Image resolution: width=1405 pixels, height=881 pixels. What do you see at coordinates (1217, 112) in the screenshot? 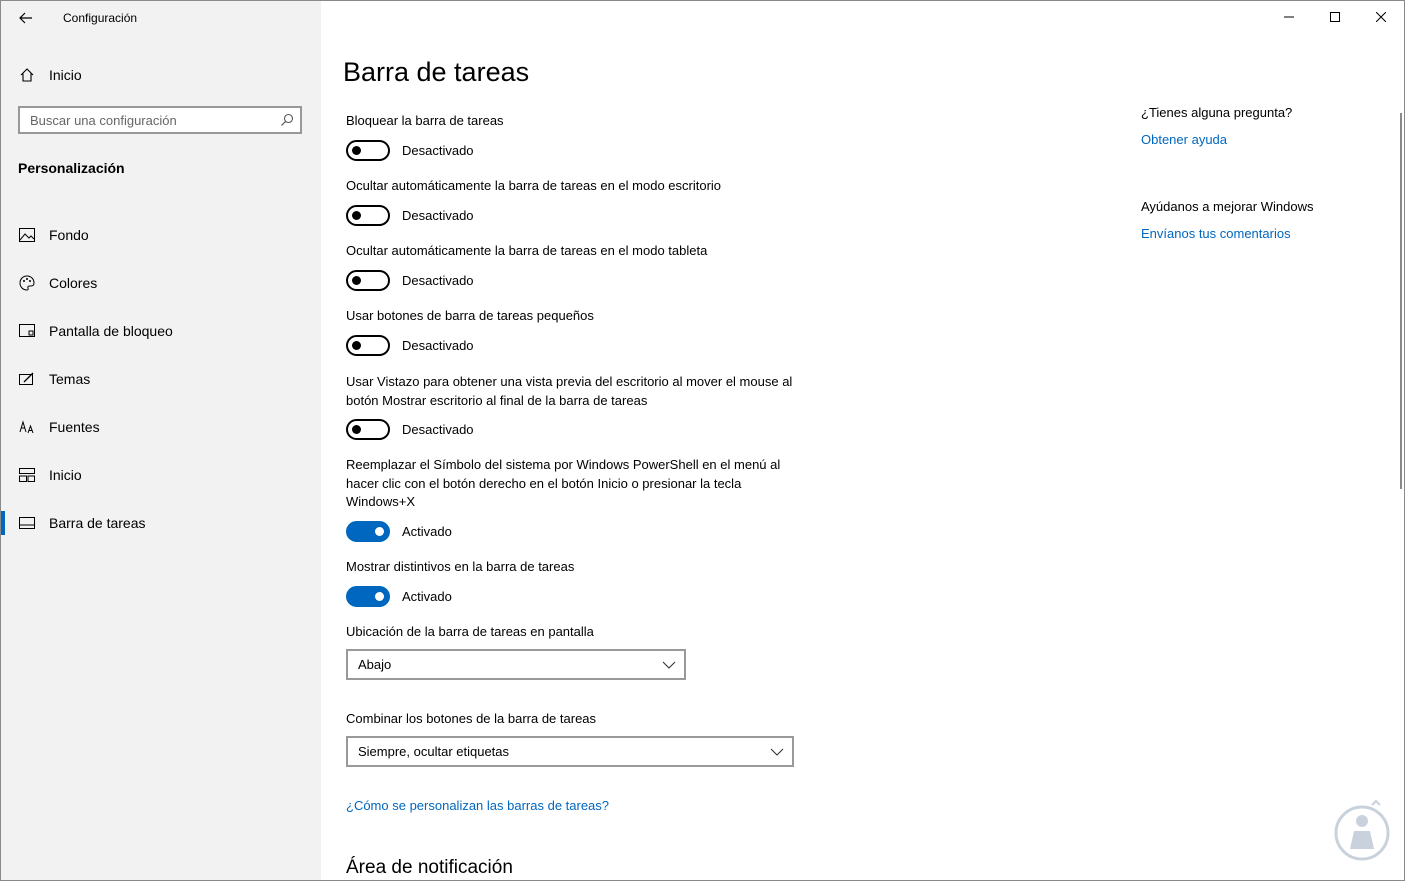
I see `question-text: ¿Tienes alguna pregunta?` at bounding box center [1217, 112].